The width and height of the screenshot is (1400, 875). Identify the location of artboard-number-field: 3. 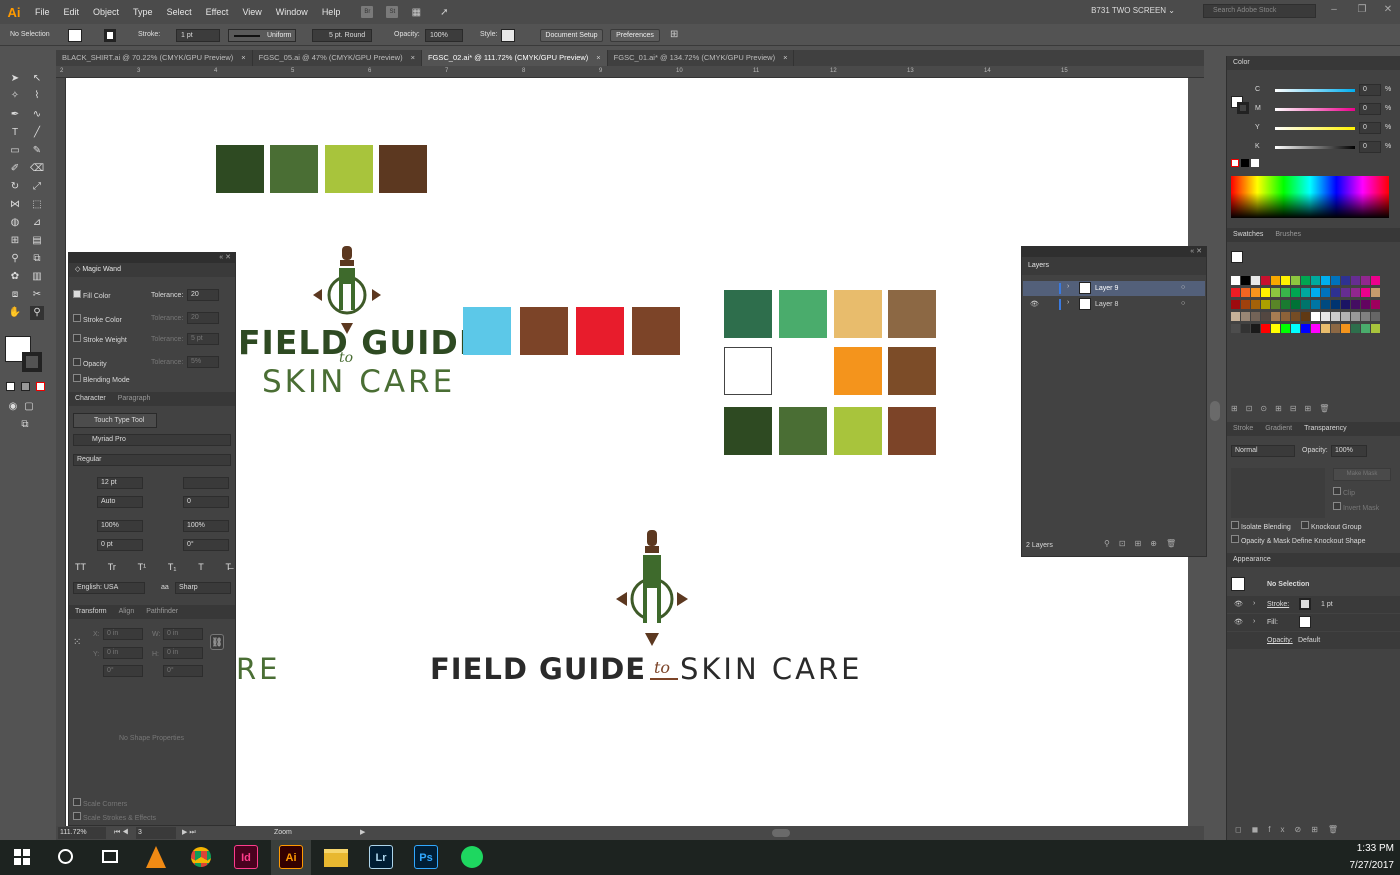
(156, 833).